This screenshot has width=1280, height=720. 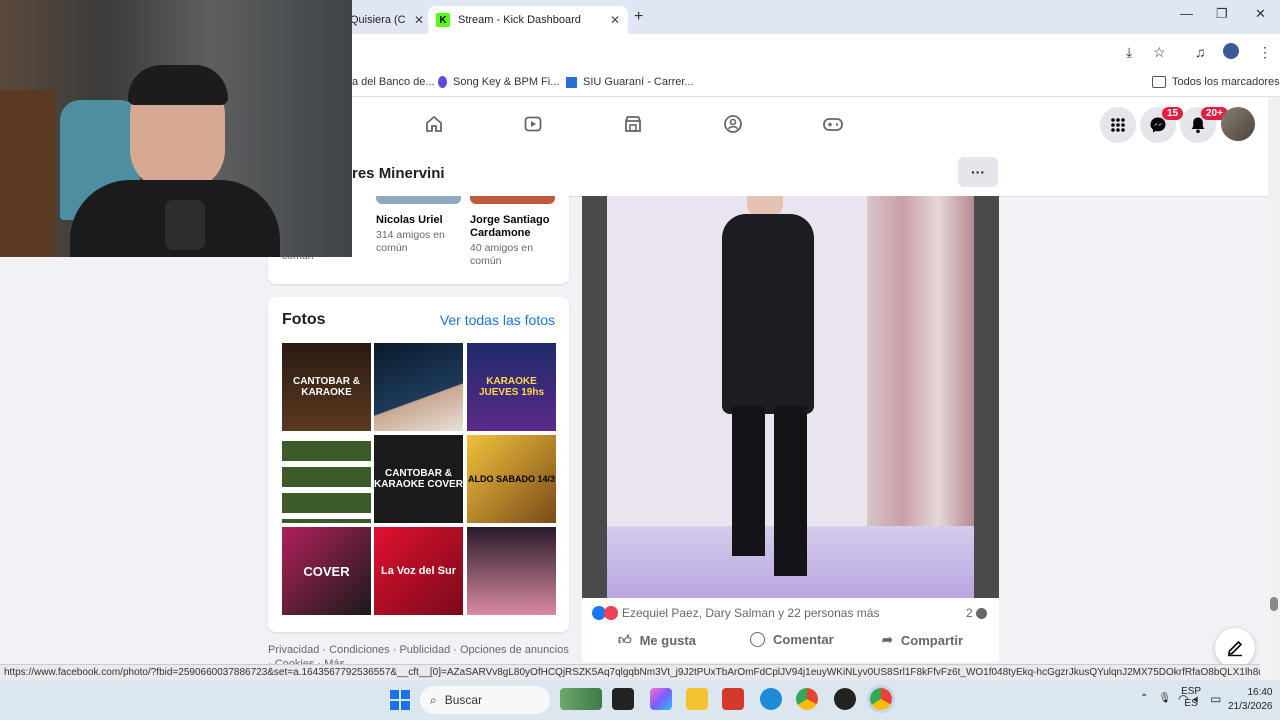 I want to click on comment-bubble-icon, so click(x=981, y=614).